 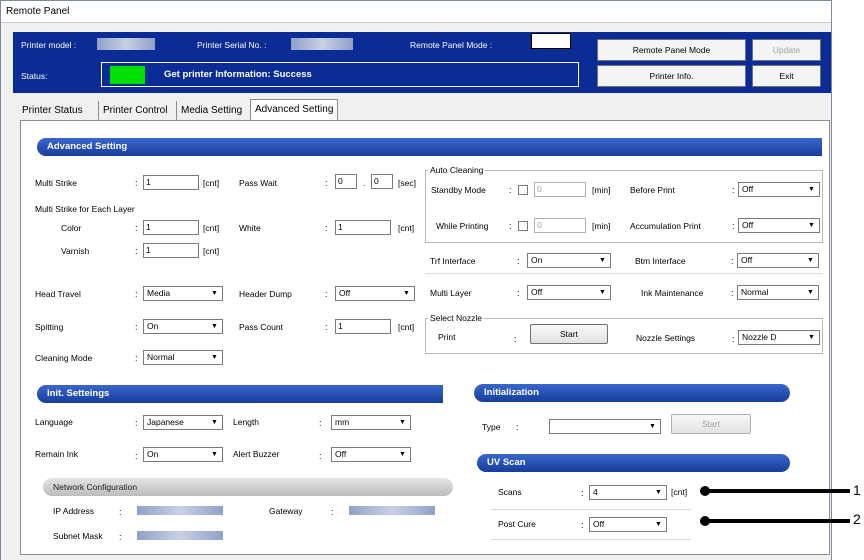 What do you see at coordinates (371, 422) in the screenshot?
I see `length-select: mm ▼` at bounding box center [371, 422].